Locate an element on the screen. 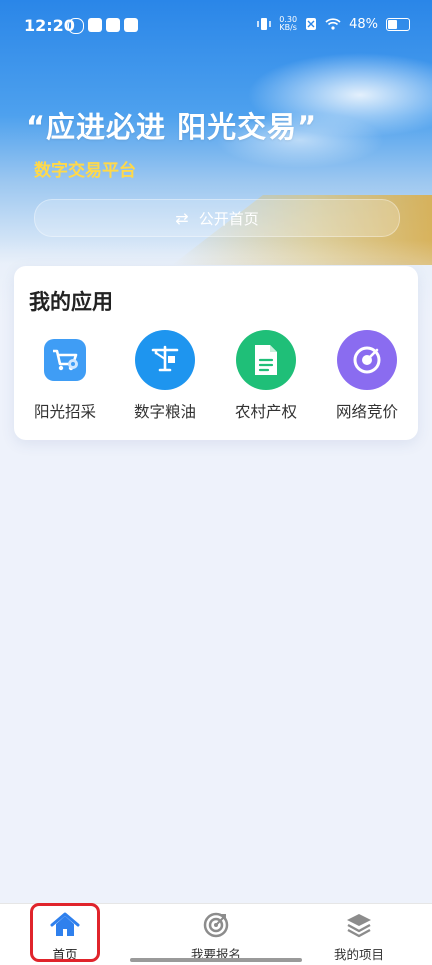 The image size is (432, 965). app-label: 数字粮油 is located at coordinates (164, 412).